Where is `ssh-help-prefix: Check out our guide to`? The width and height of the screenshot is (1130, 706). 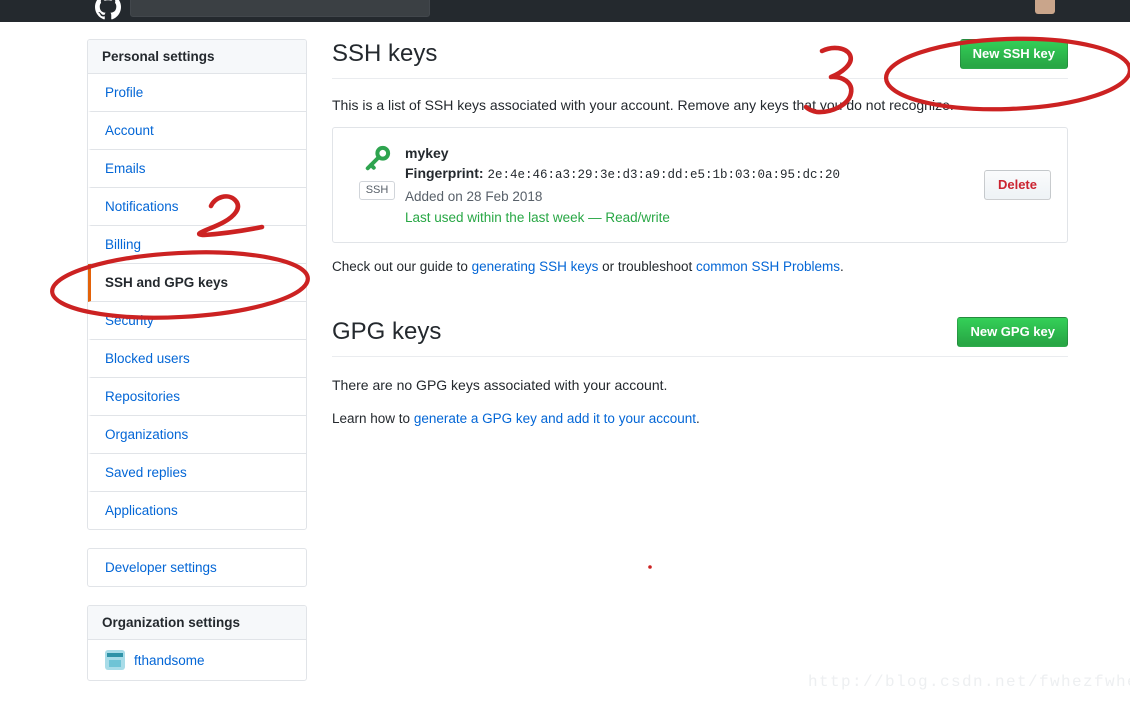 ssh-help-prefix: Check out our guide to is located at coordinates (402, 266).